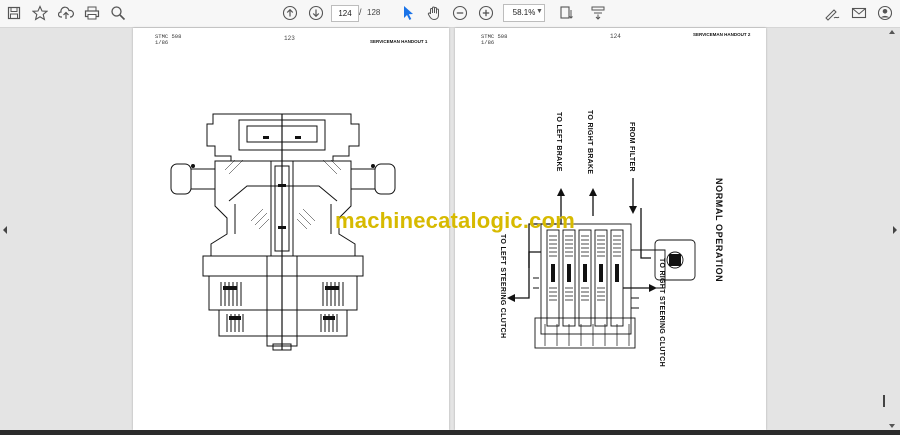  What do you see at coordinates (884, 401) in the screenshot?
I see `scroll-thumb` at bounding box center [884, 401].